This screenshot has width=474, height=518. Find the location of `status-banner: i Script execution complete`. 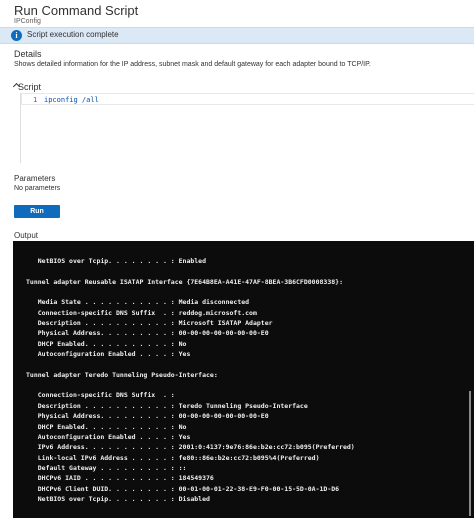

status-banner: i Script execution complete is located at coordinates (237, 35).